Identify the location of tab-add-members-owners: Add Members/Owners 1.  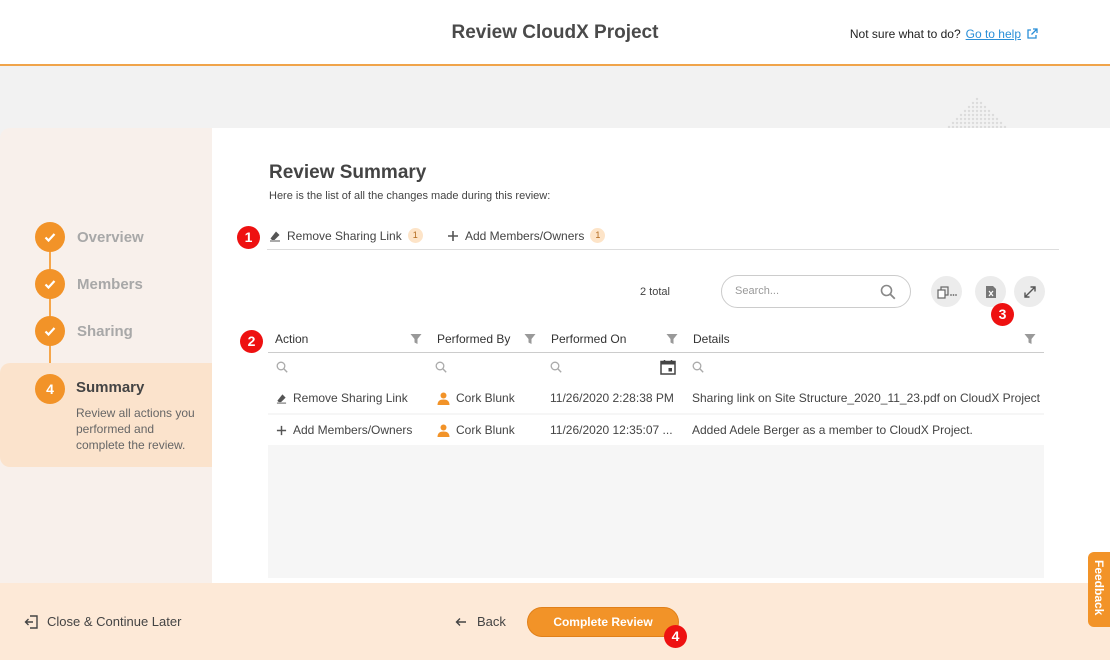
(526, 235).